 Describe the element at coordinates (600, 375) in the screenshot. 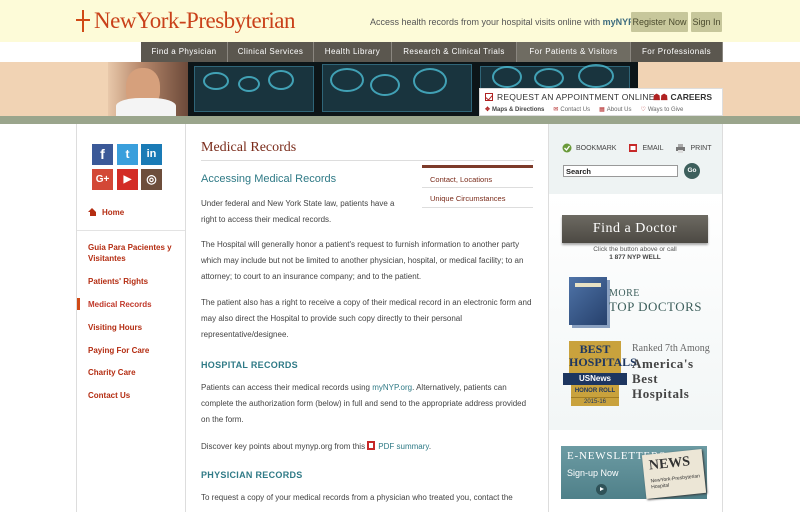

I see `us-news-badge: BEST HOSPITALS USNews HONOR ROLL 2015-16` at that location.